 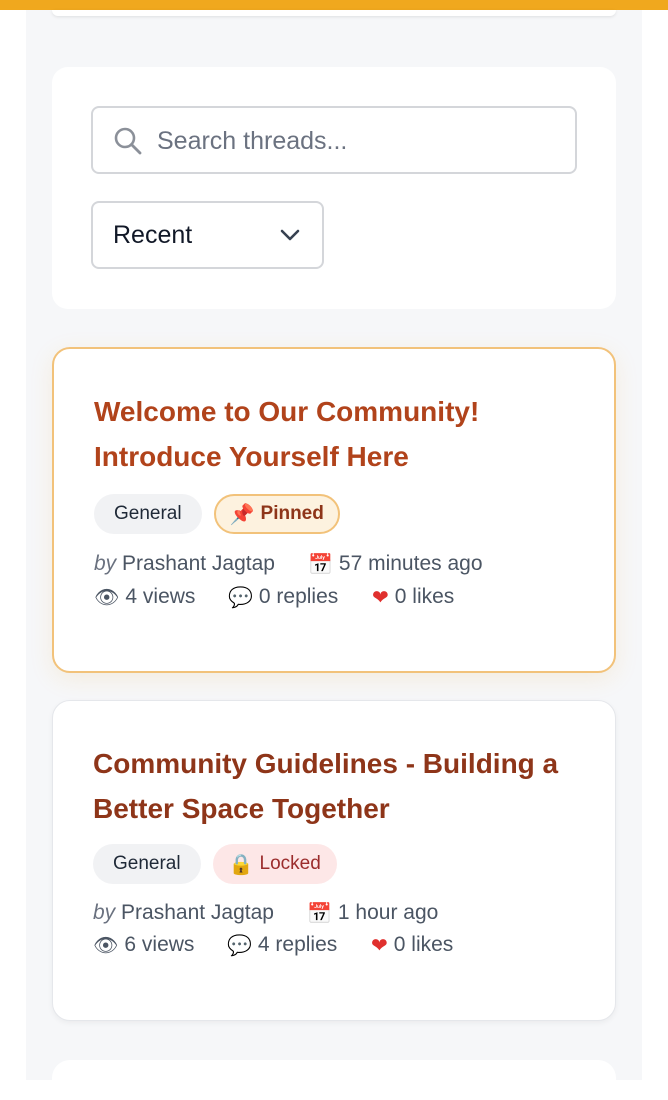 I want to click on pushpin-icon: 📌, so click(x=242, y=514).